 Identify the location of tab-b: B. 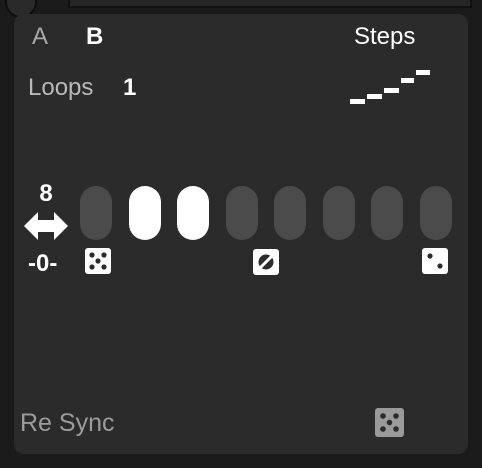
(94, 37).